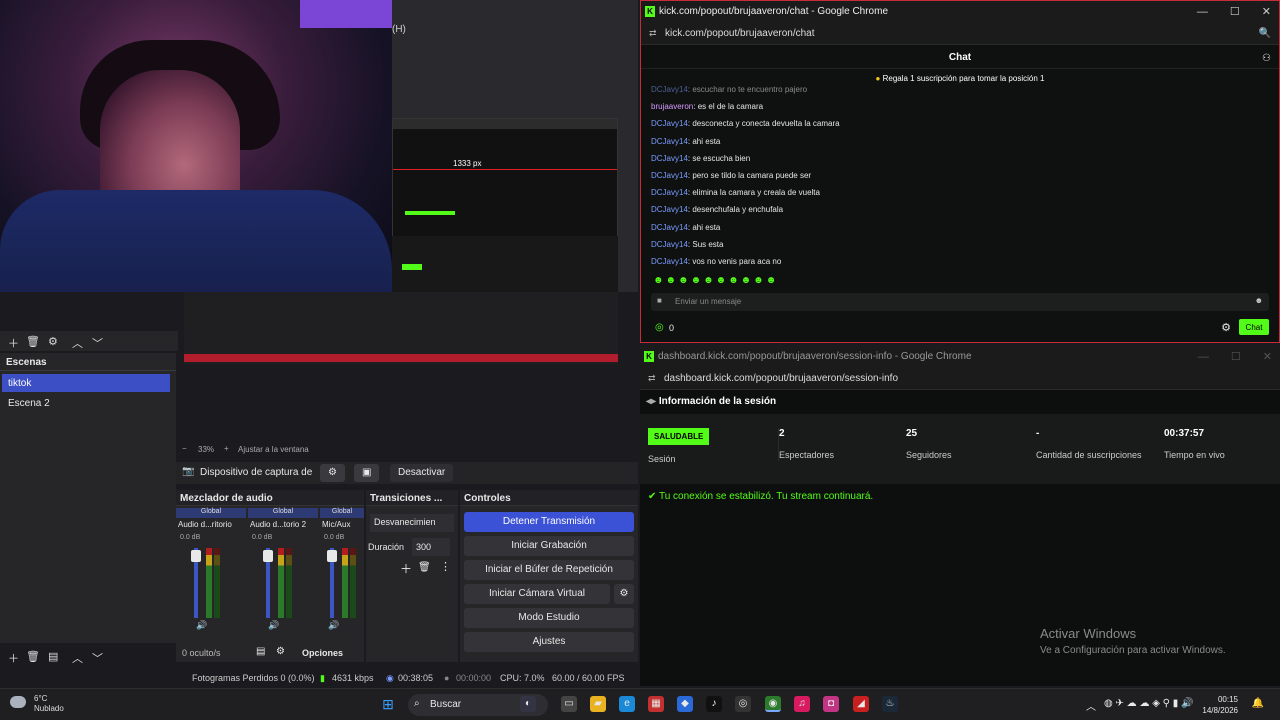  What do you see at coordinates (714, 704) in the screenshot?
I see `tiktok-icon: ♪` at bounding box center [714, 704].